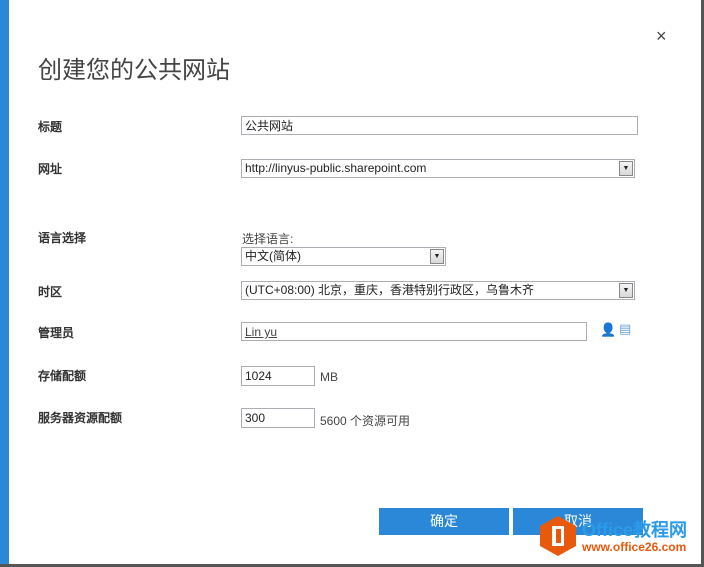  I want to click on address-book-icon: ▤, so click(625, 329).